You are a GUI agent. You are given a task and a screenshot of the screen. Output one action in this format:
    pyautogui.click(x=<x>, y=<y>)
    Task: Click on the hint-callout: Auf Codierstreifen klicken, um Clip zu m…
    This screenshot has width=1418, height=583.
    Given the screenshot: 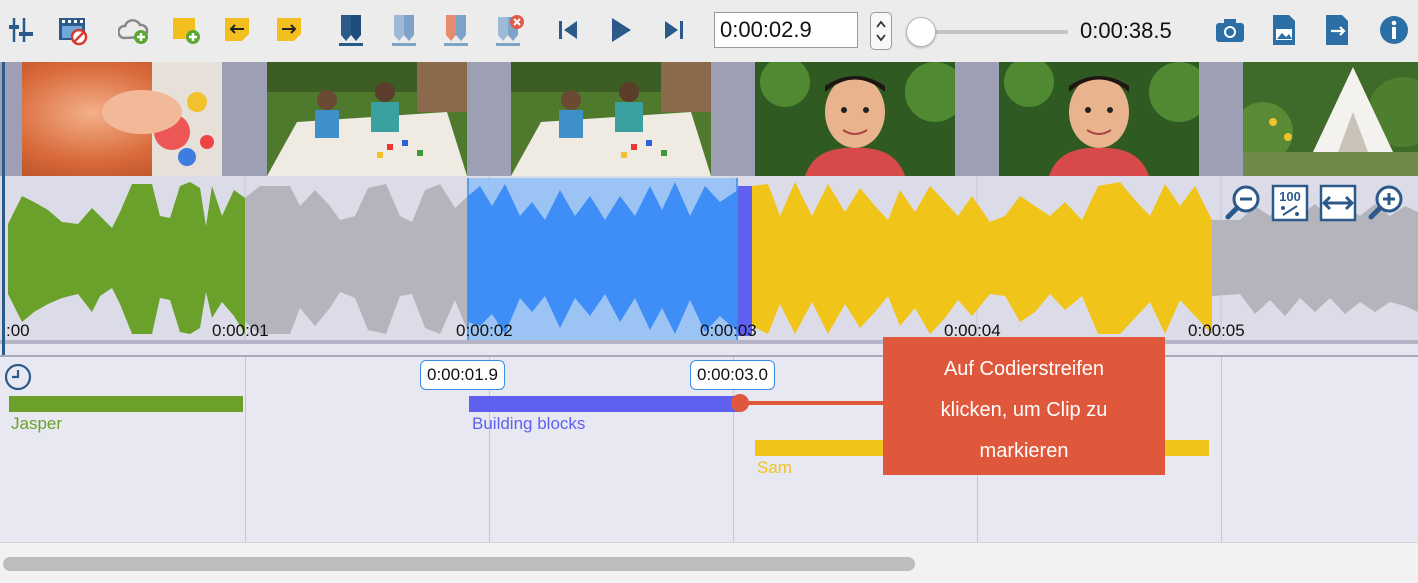 What is the action you would take?
    pyautogui.click(x=1024, y=406)
    